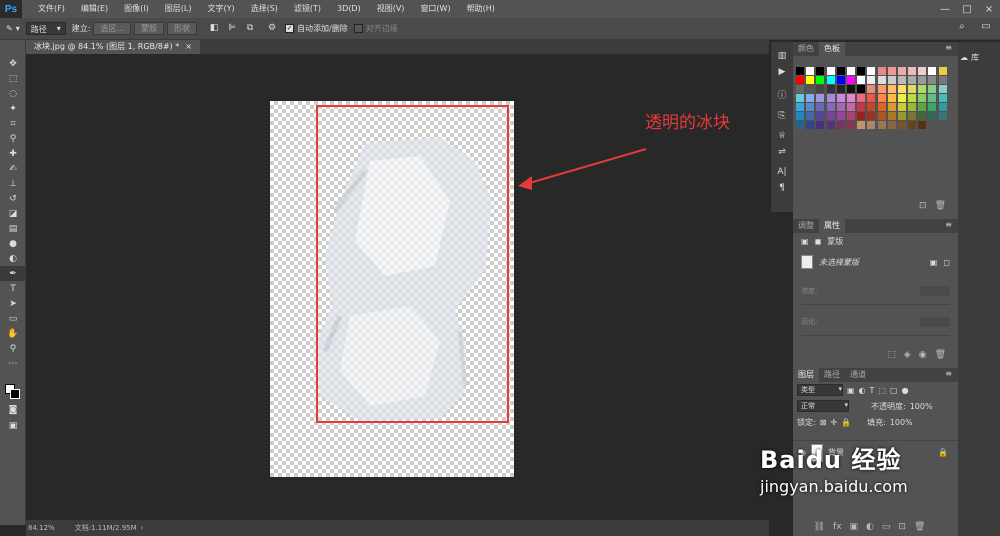  What do you see at coordinates (782, 172) in the screenshot?
I see `character-icon: A|` at bounding box center [782, 172].